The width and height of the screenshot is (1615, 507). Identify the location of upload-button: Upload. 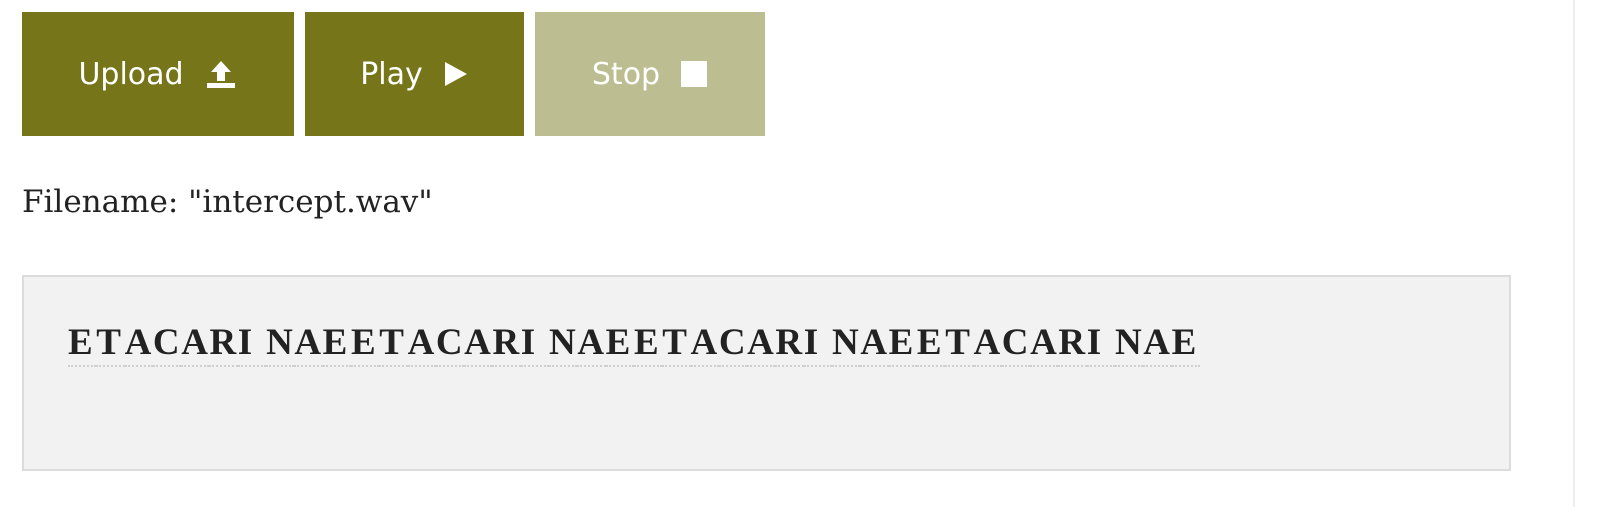
(158, 74).